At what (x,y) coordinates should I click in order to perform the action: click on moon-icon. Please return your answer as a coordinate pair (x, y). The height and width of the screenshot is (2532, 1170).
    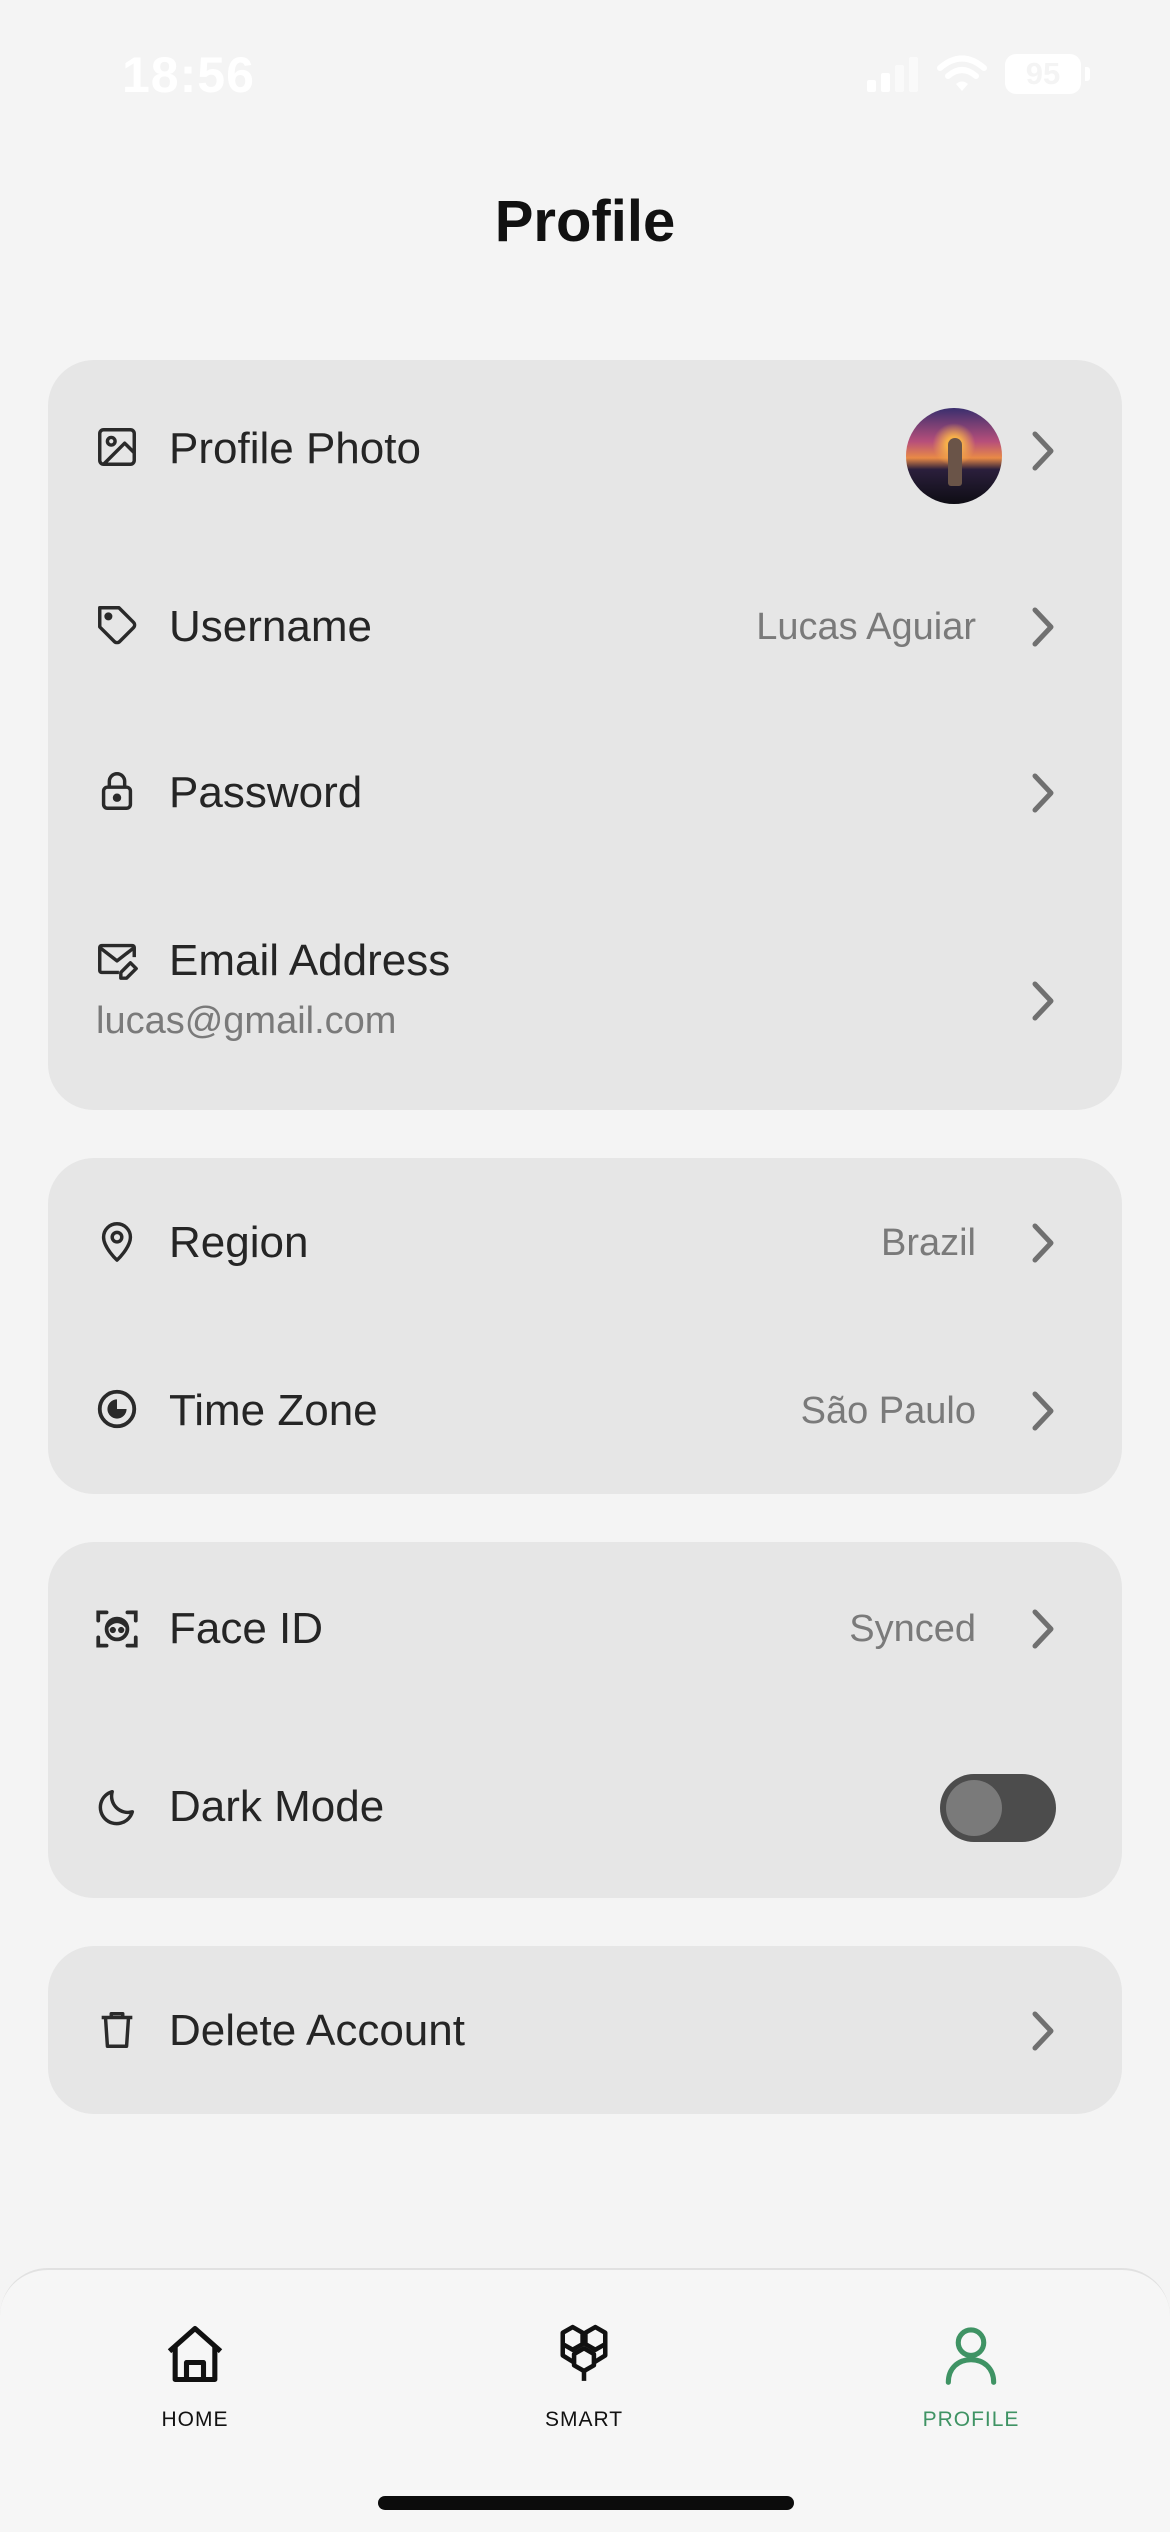
    Looking at the image, I should click on (116, 1807).